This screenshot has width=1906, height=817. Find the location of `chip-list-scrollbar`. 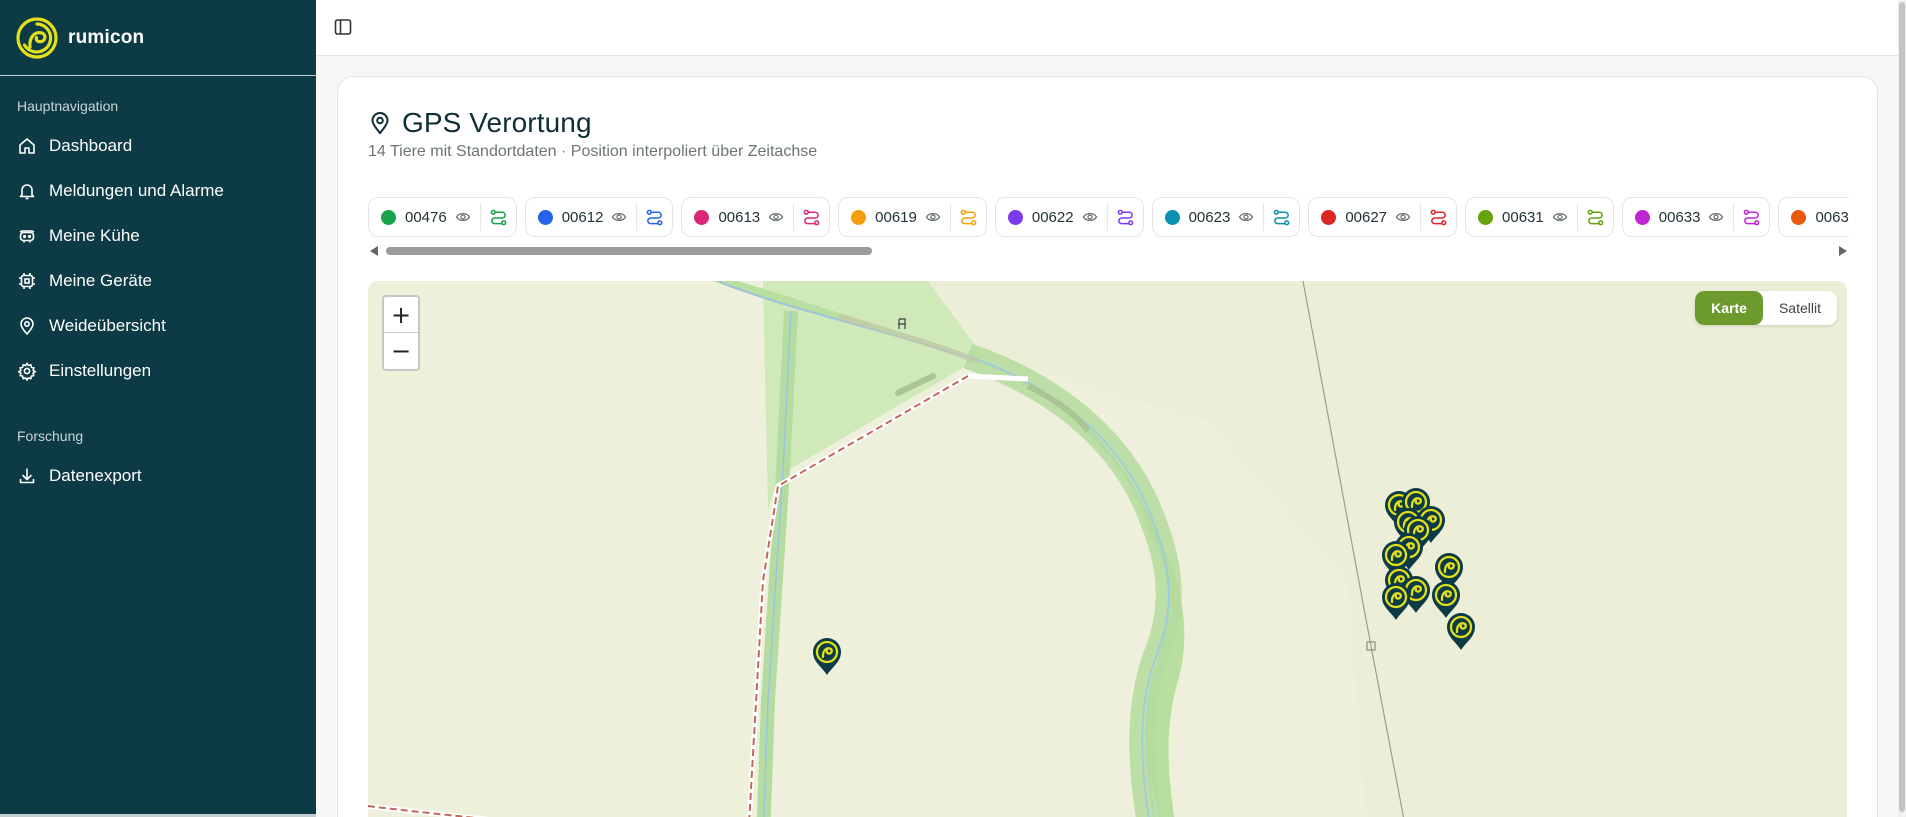

chip-list-scrollbar is located at coordinates (1108, 251).